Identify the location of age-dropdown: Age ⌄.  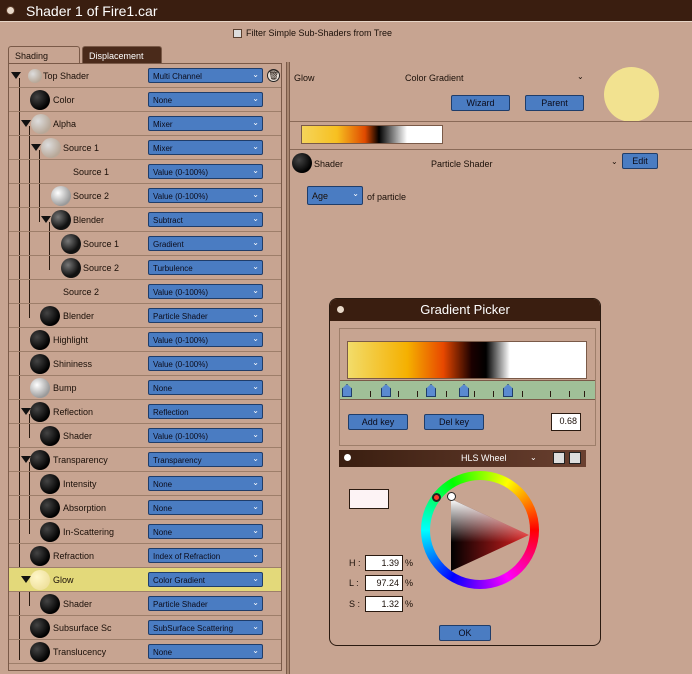
(335, 195).